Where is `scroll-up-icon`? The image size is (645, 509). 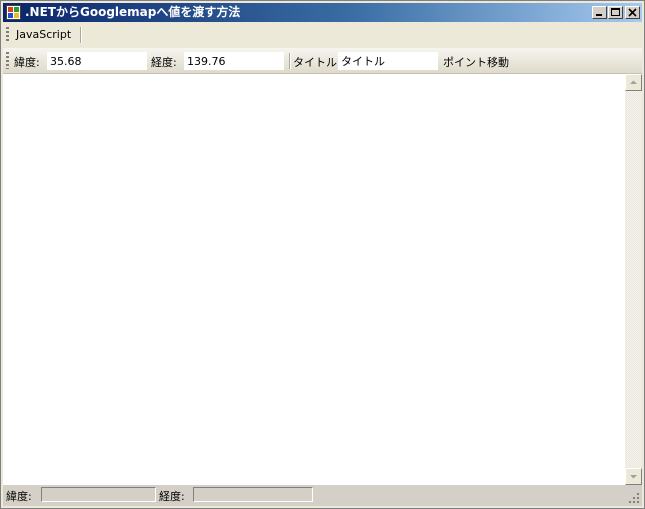
scroll-up-icon is located at coordinates (633, 82).